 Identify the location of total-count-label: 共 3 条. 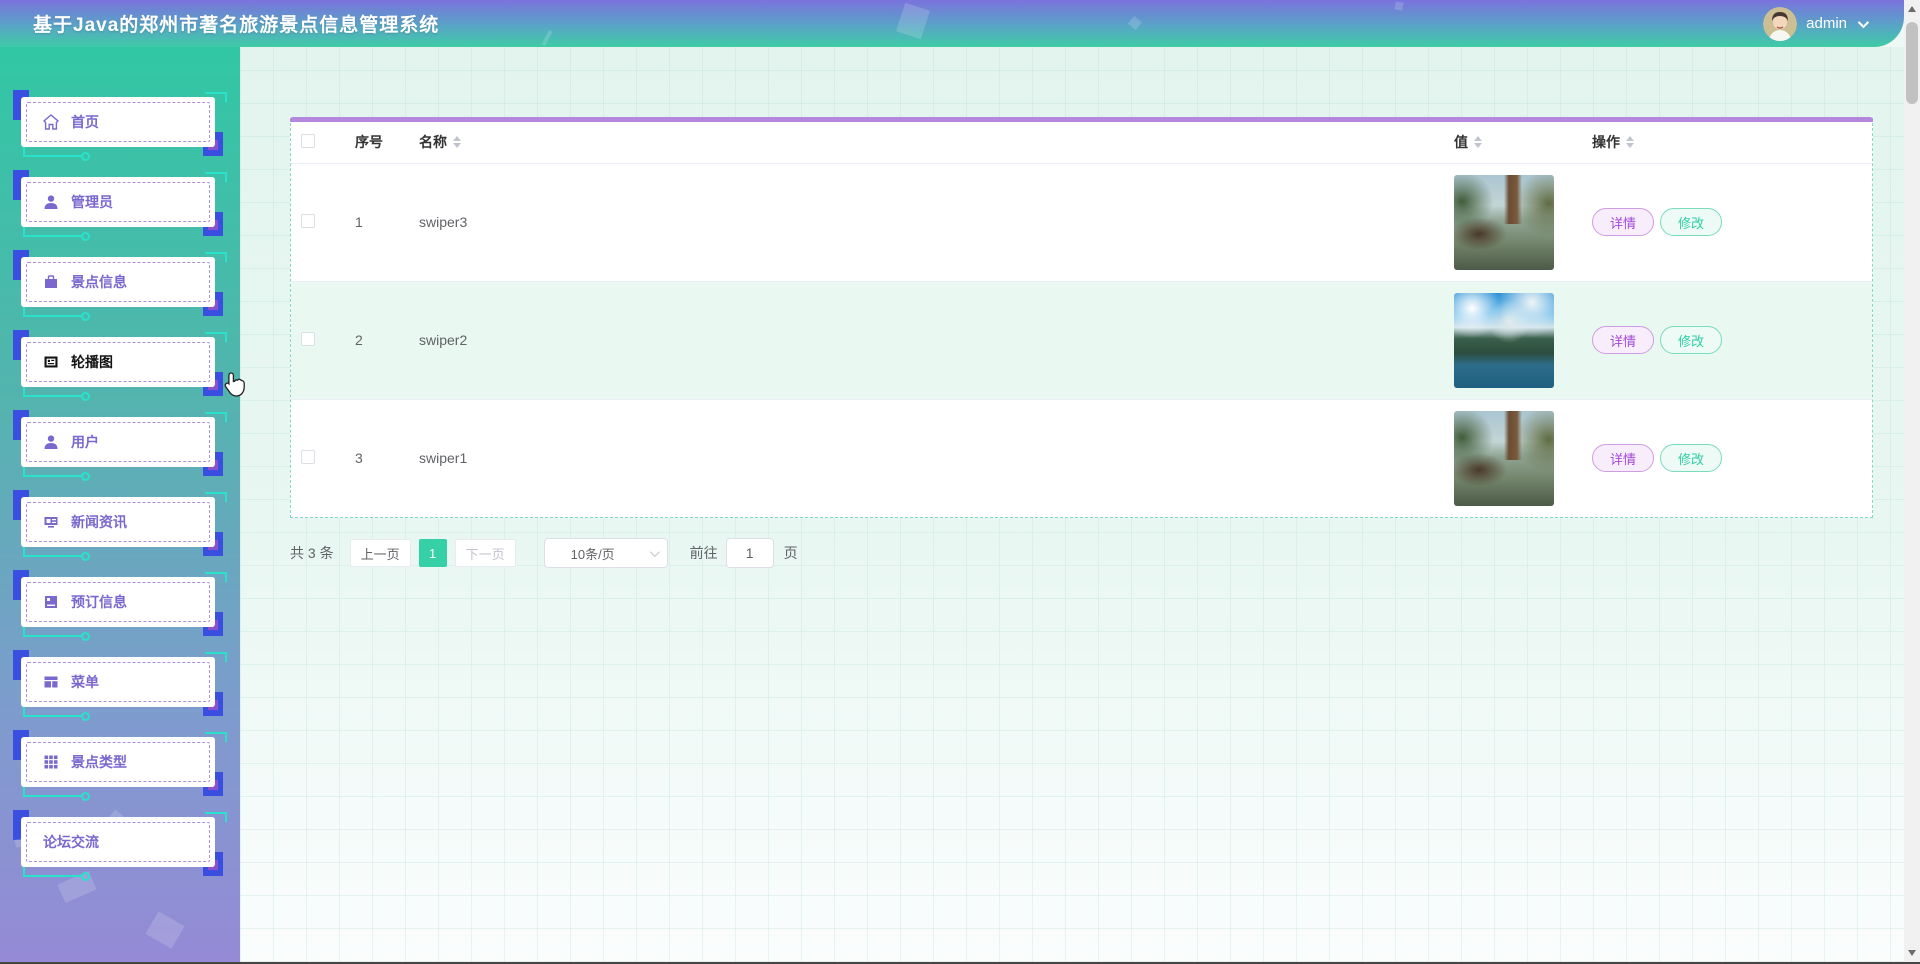
(312, 553).